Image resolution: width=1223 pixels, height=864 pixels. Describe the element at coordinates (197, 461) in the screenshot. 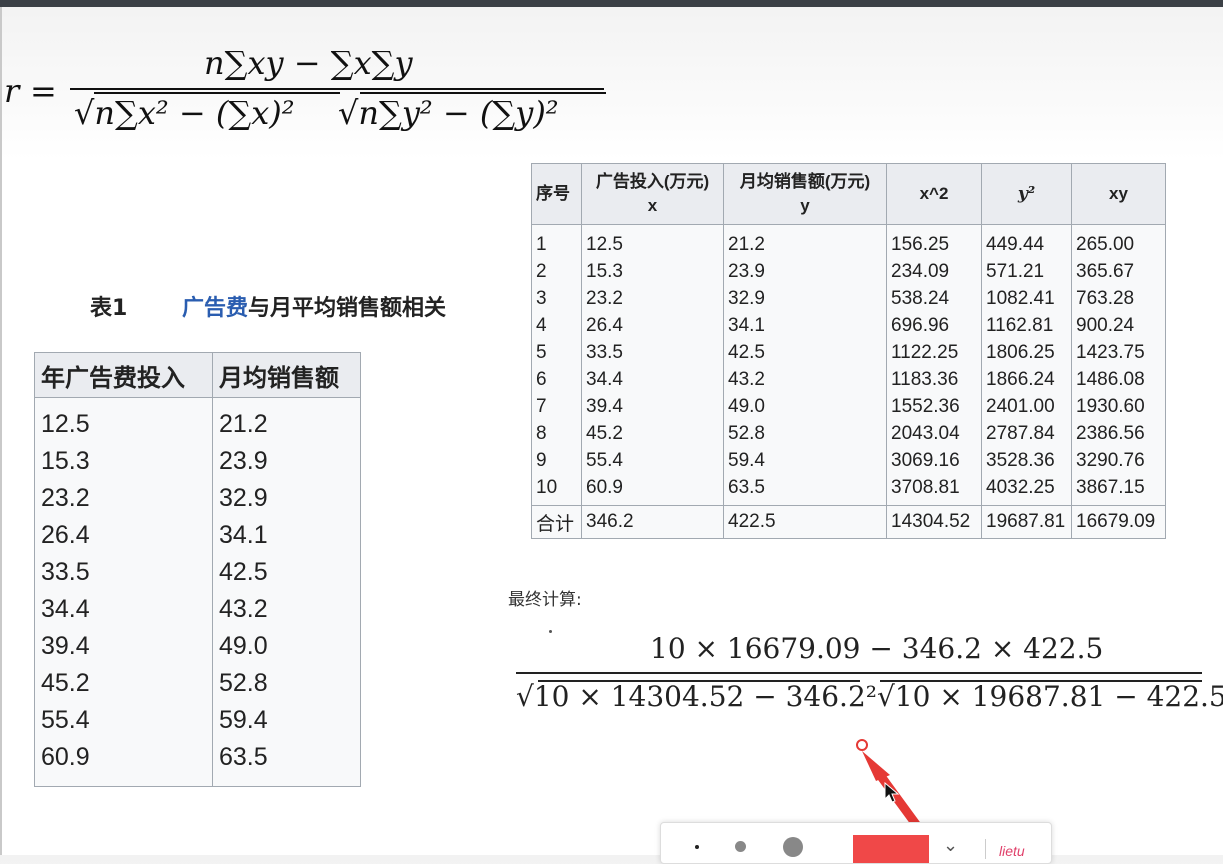

I see `table-row: 15.3 23.9` at that location.